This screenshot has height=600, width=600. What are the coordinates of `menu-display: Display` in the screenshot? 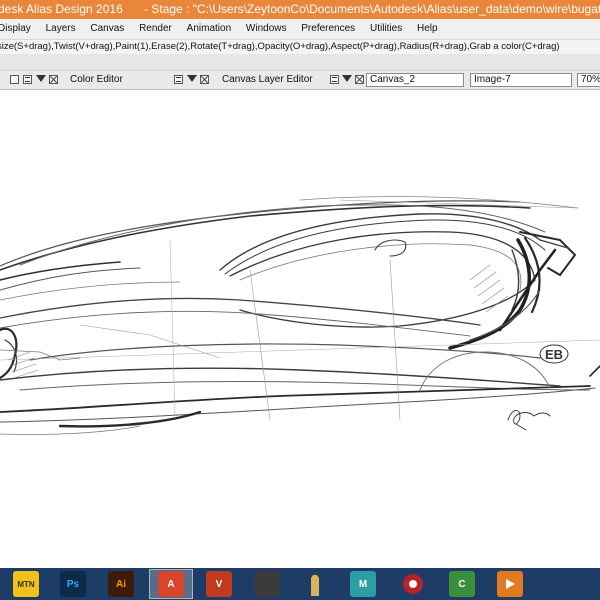 It's located at (15, 29).